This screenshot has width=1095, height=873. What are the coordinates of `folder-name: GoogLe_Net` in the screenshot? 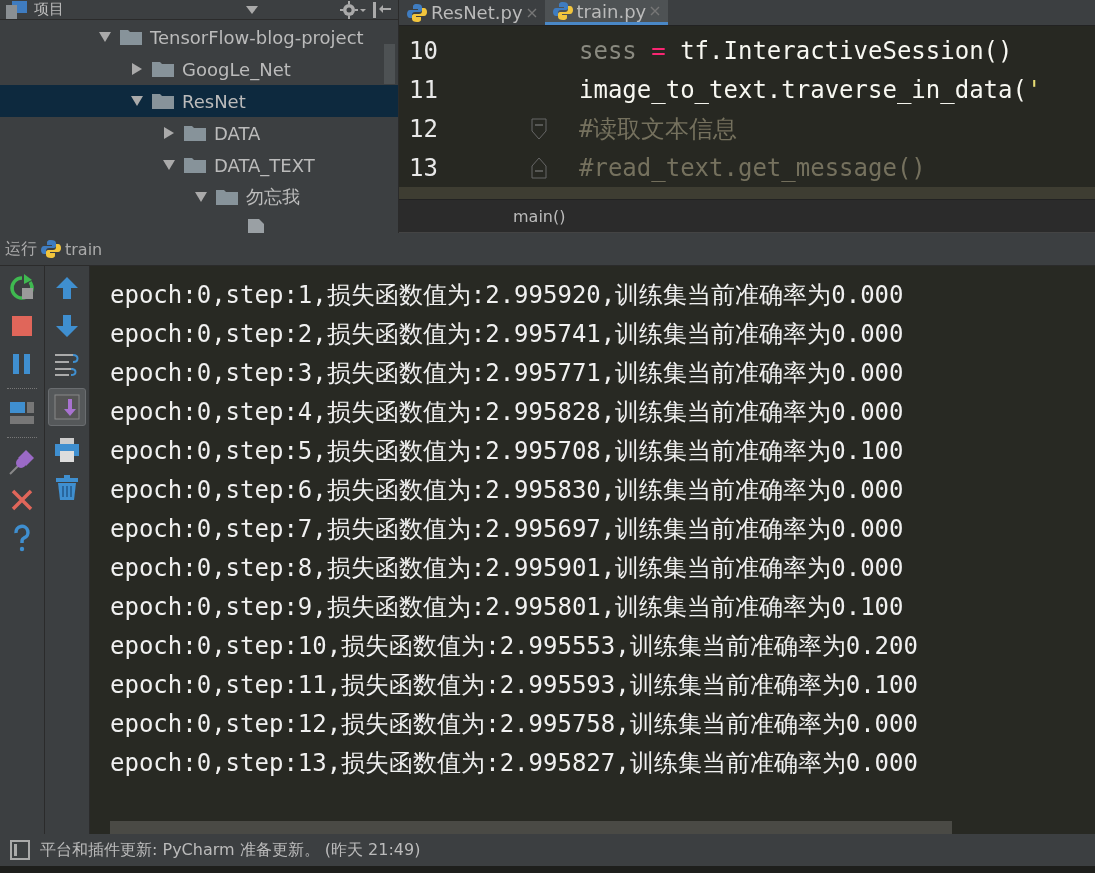 It's located at (236, 69).